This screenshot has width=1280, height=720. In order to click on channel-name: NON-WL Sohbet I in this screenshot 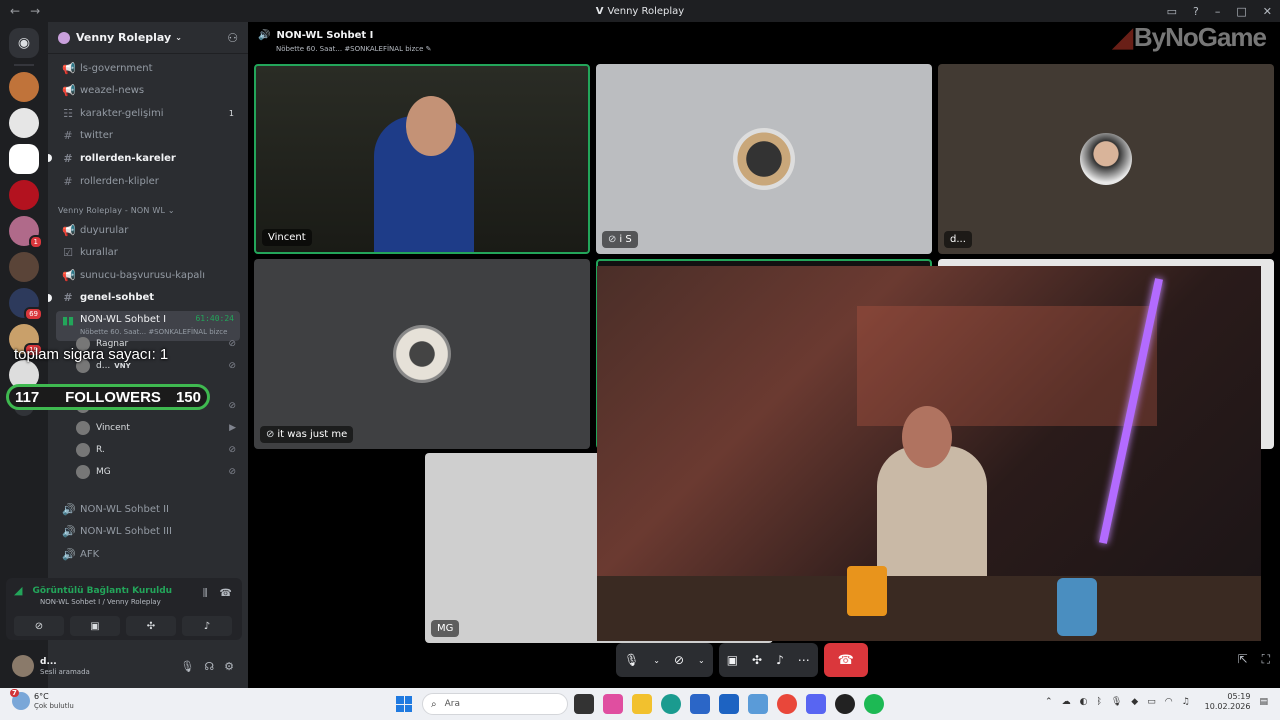, I will do `click(123, 319)`.